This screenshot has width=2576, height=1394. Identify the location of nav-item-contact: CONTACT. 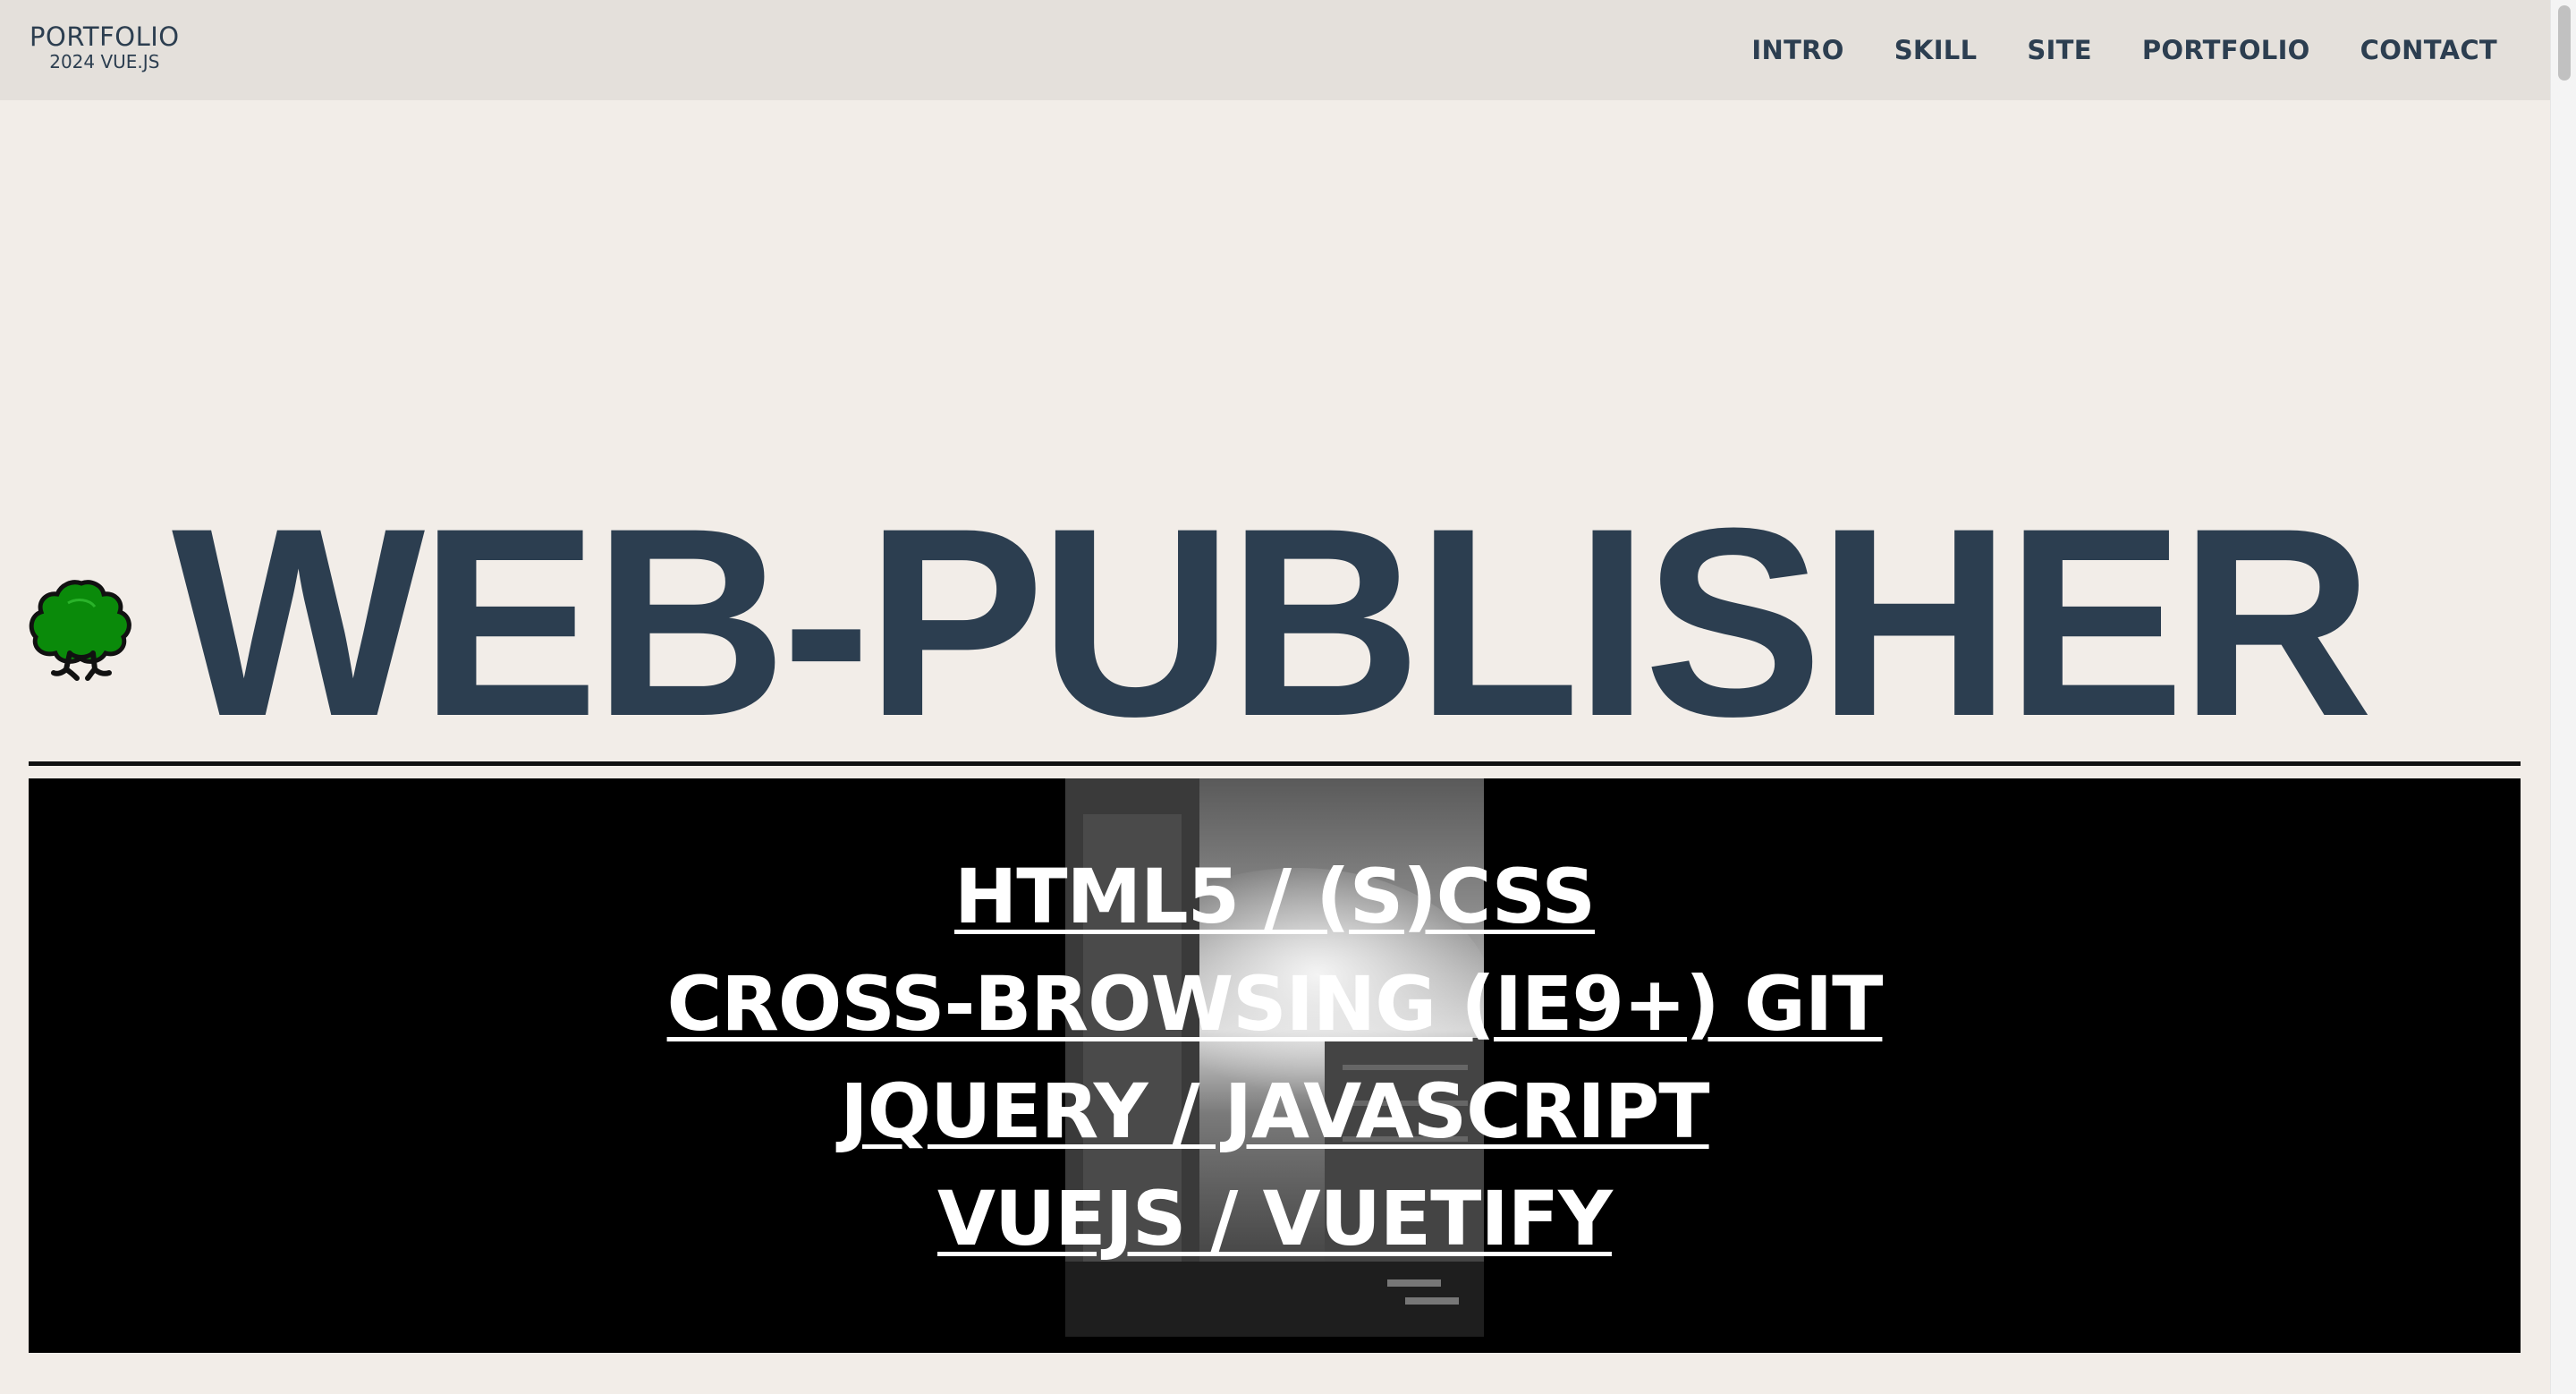
(2428, 50).